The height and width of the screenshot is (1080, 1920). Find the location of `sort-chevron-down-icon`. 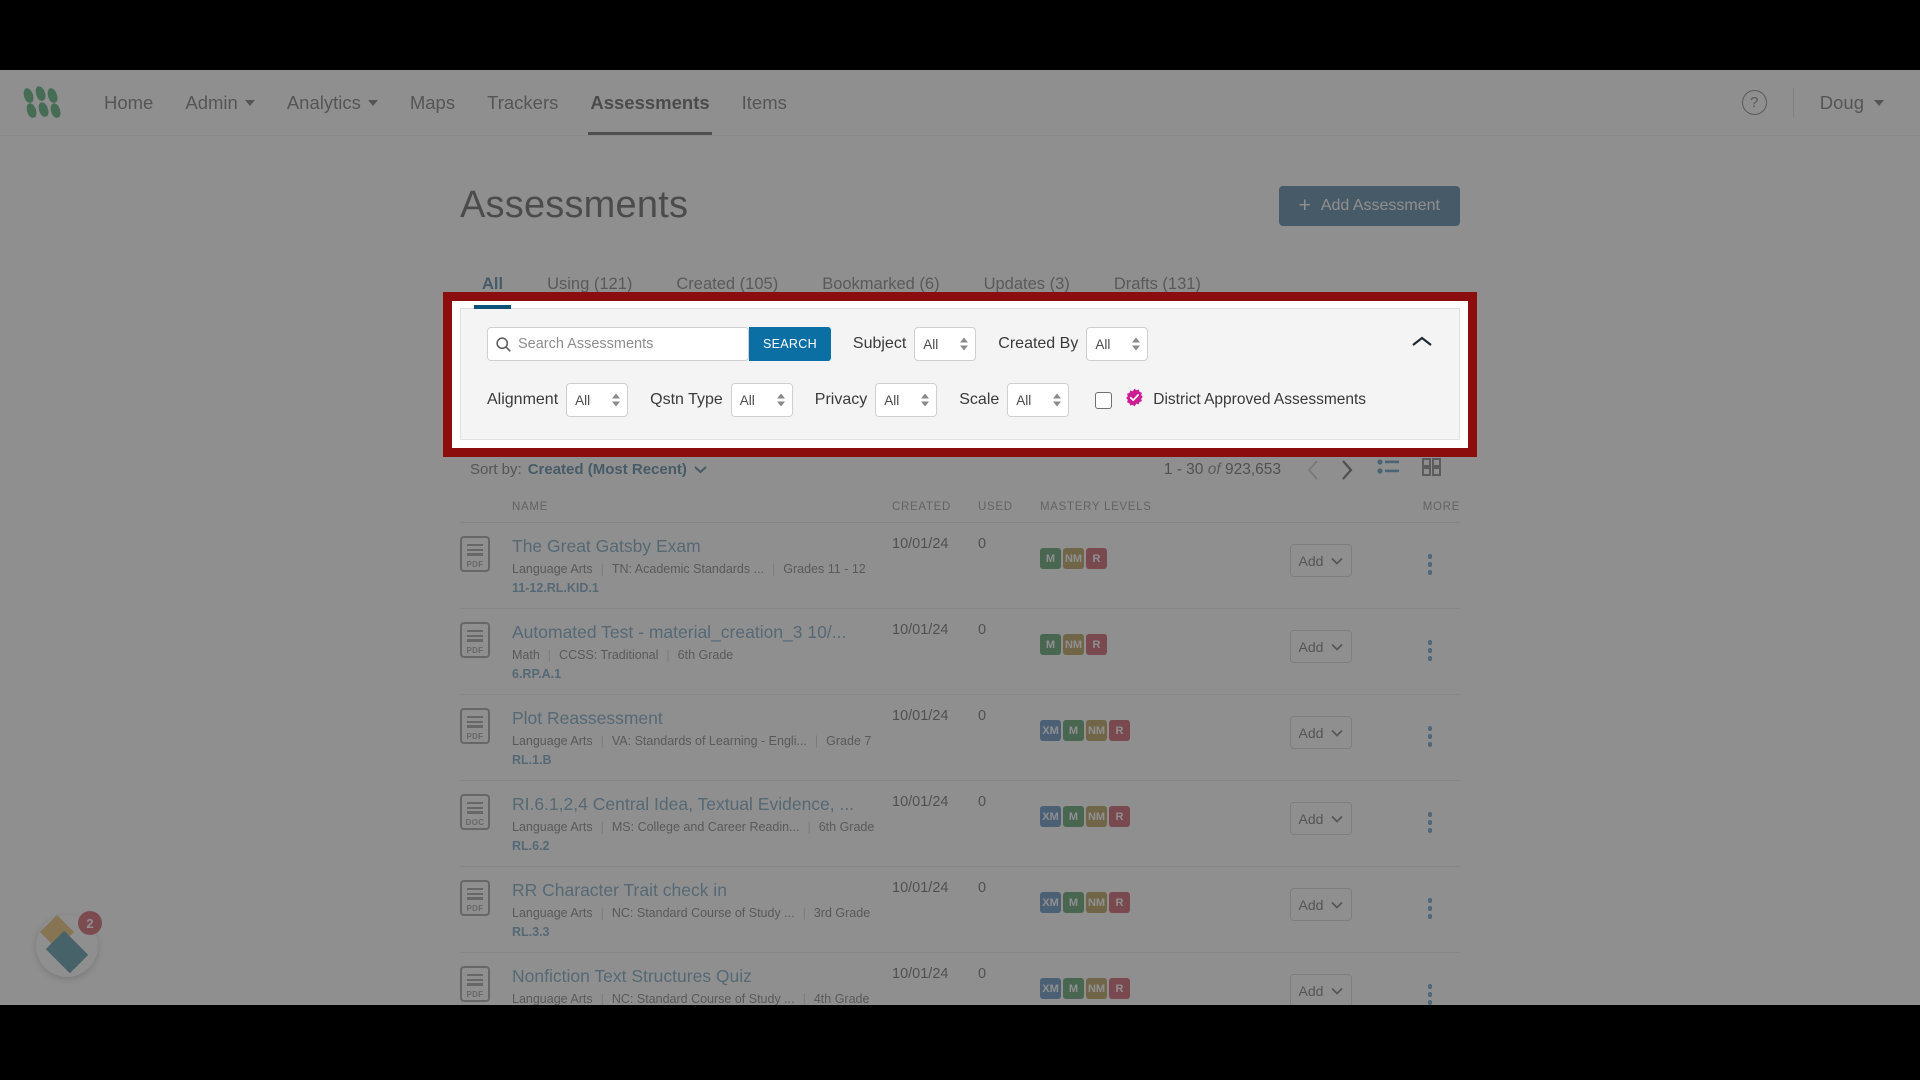

sort-chevron-down-icon is located at coordinates (700, 470).